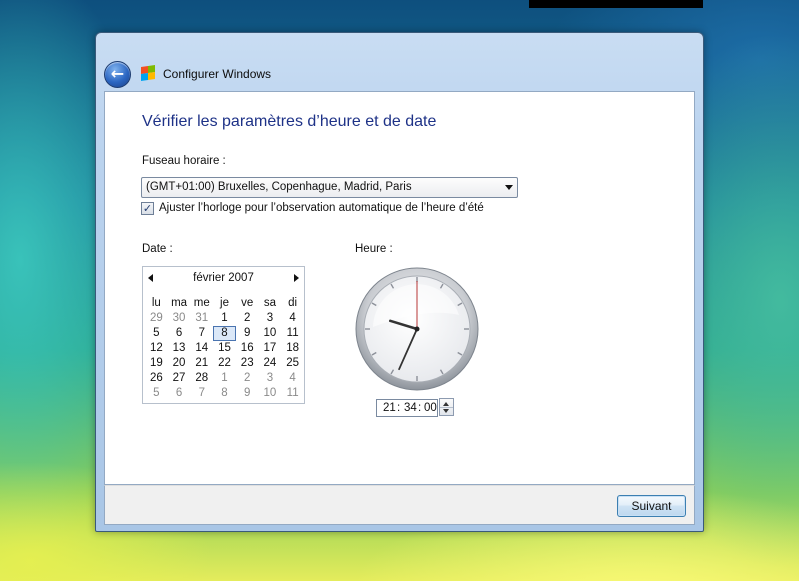  What do you see at coordinates (293, 303) in the screenshot?
I see `weekday-header: di` at bounding box center [293, 303].